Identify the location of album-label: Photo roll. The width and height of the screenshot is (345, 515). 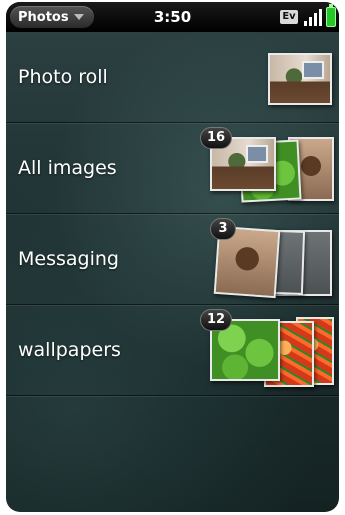
(63, 77).